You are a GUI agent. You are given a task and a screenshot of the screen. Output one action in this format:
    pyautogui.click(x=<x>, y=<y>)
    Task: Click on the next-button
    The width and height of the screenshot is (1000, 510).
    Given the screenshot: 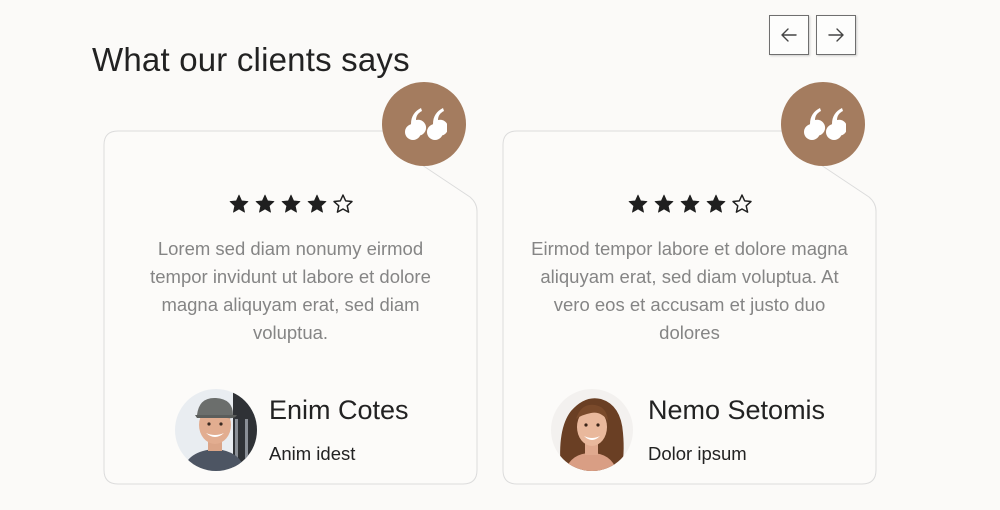 What is the action you would take?
    pyautogui.click(x=836, y=35)
    